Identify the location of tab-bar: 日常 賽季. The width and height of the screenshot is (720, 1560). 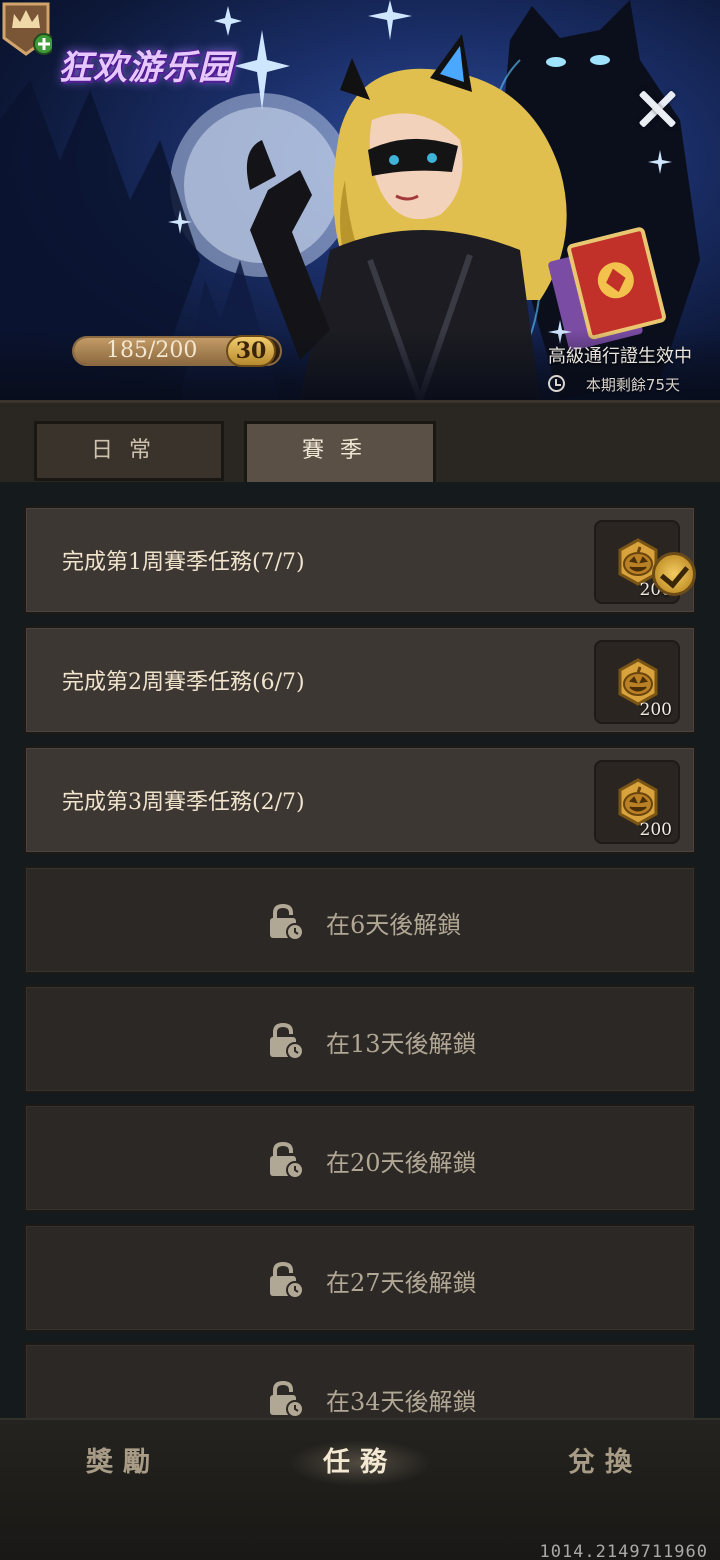
(360, 442).